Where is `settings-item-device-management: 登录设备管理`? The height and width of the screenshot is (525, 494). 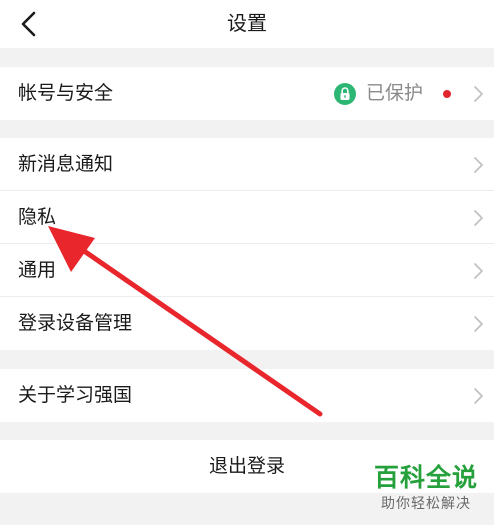
settings-item-device-management: 登录设备管理 is located at coordinates (247, 323).